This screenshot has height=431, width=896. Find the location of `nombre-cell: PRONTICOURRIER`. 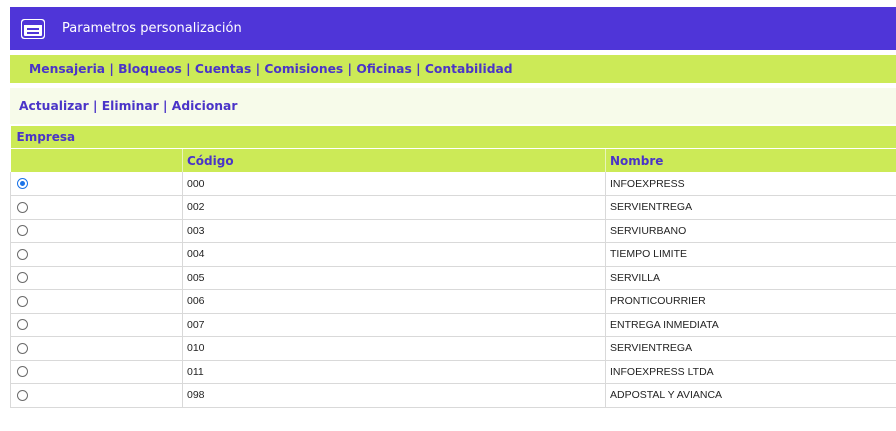

nombre-cell: PRONTICOURRIER is located at coordinates (750, 301).